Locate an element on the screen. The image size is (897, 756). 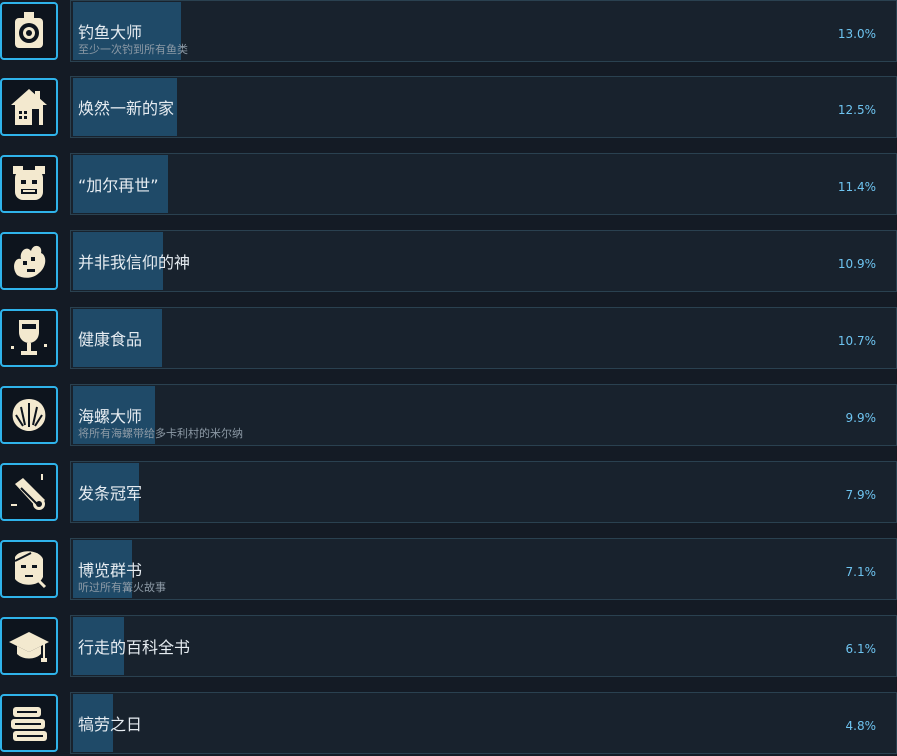
achievement-panel: 并非我信仰的神 10.9% is located at coordinates (483, 261).